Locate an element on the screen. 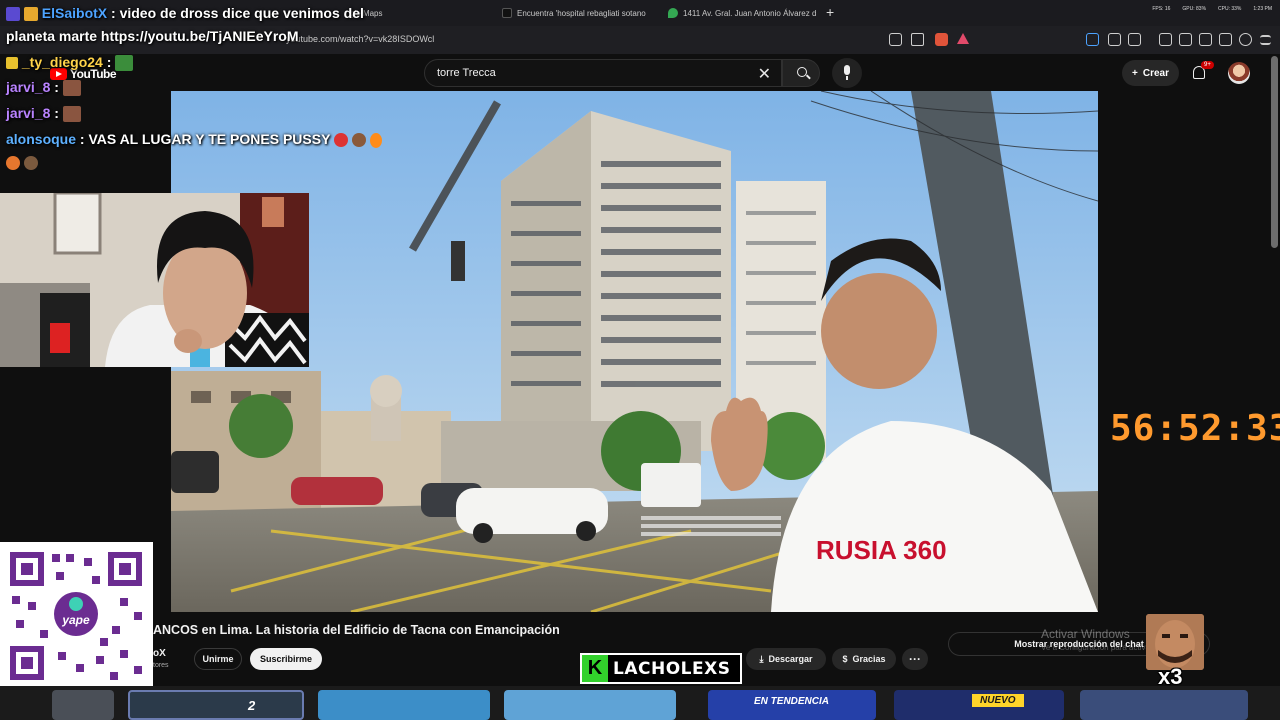 This screenshot has width=1280, height=720. lacholexs-logo: K LACHOLEXS is located at coordinates (661, 668).